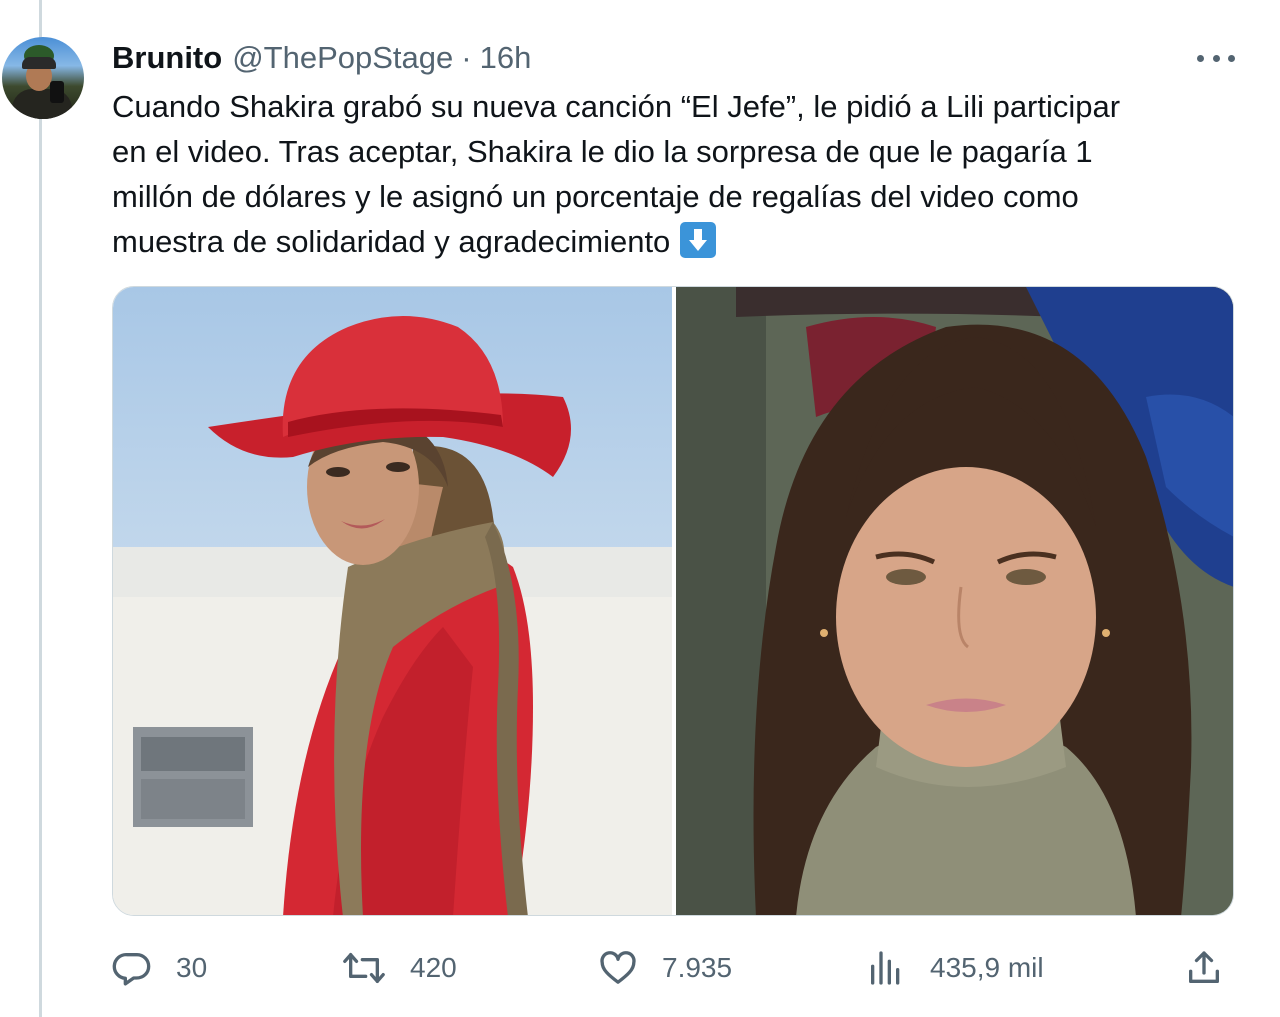 Image resolution: width=1280 pixels, height=1017 pixels. I want to click on like-button: 7.935, so click(665, 968).